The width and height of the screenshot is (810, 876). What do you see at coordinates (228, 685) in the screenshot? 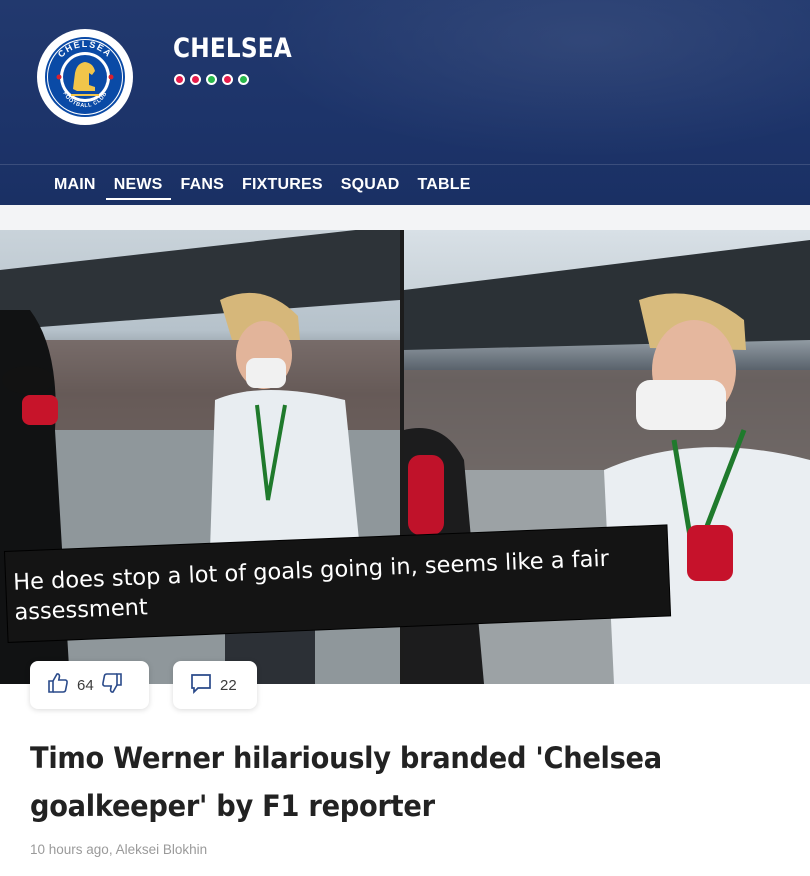
I see `comment-count: 22` at bounding box center [228, 685].